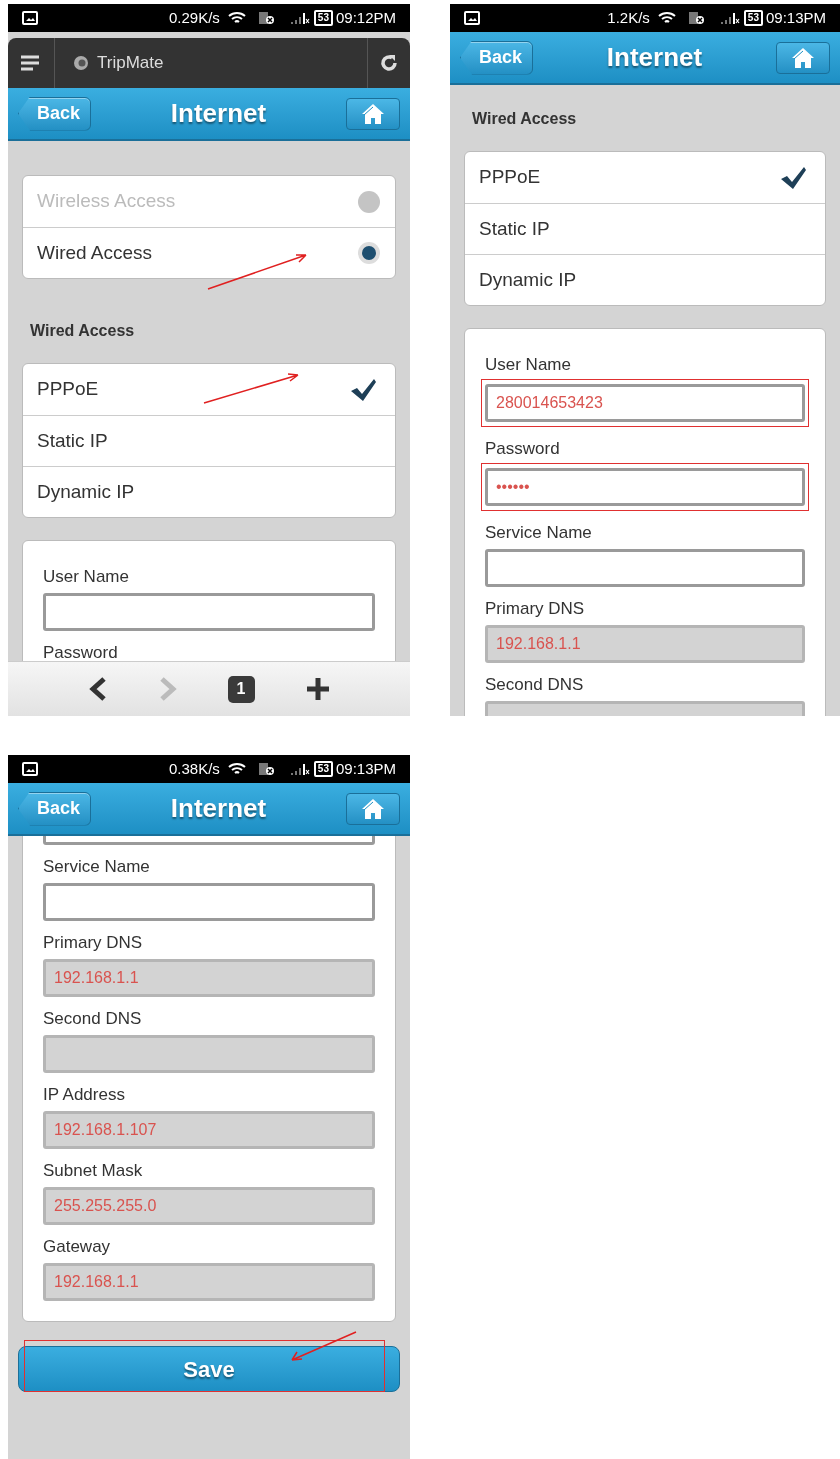 The width and height of the screenshot is (840, 1459). What do you see at coordinates (77, 1246) in the screenshot?
I see `field-label: Gateway` at bounding box center [77, 1246].